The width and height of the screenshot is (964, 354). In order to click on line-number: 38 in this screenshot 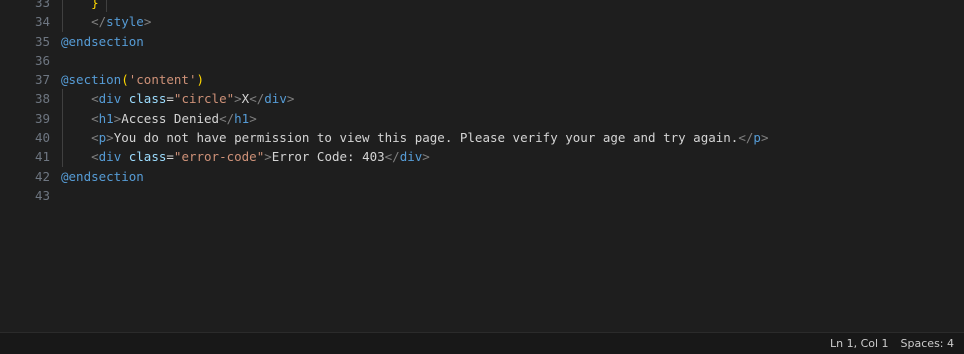, I will do `click(42, 99)`.